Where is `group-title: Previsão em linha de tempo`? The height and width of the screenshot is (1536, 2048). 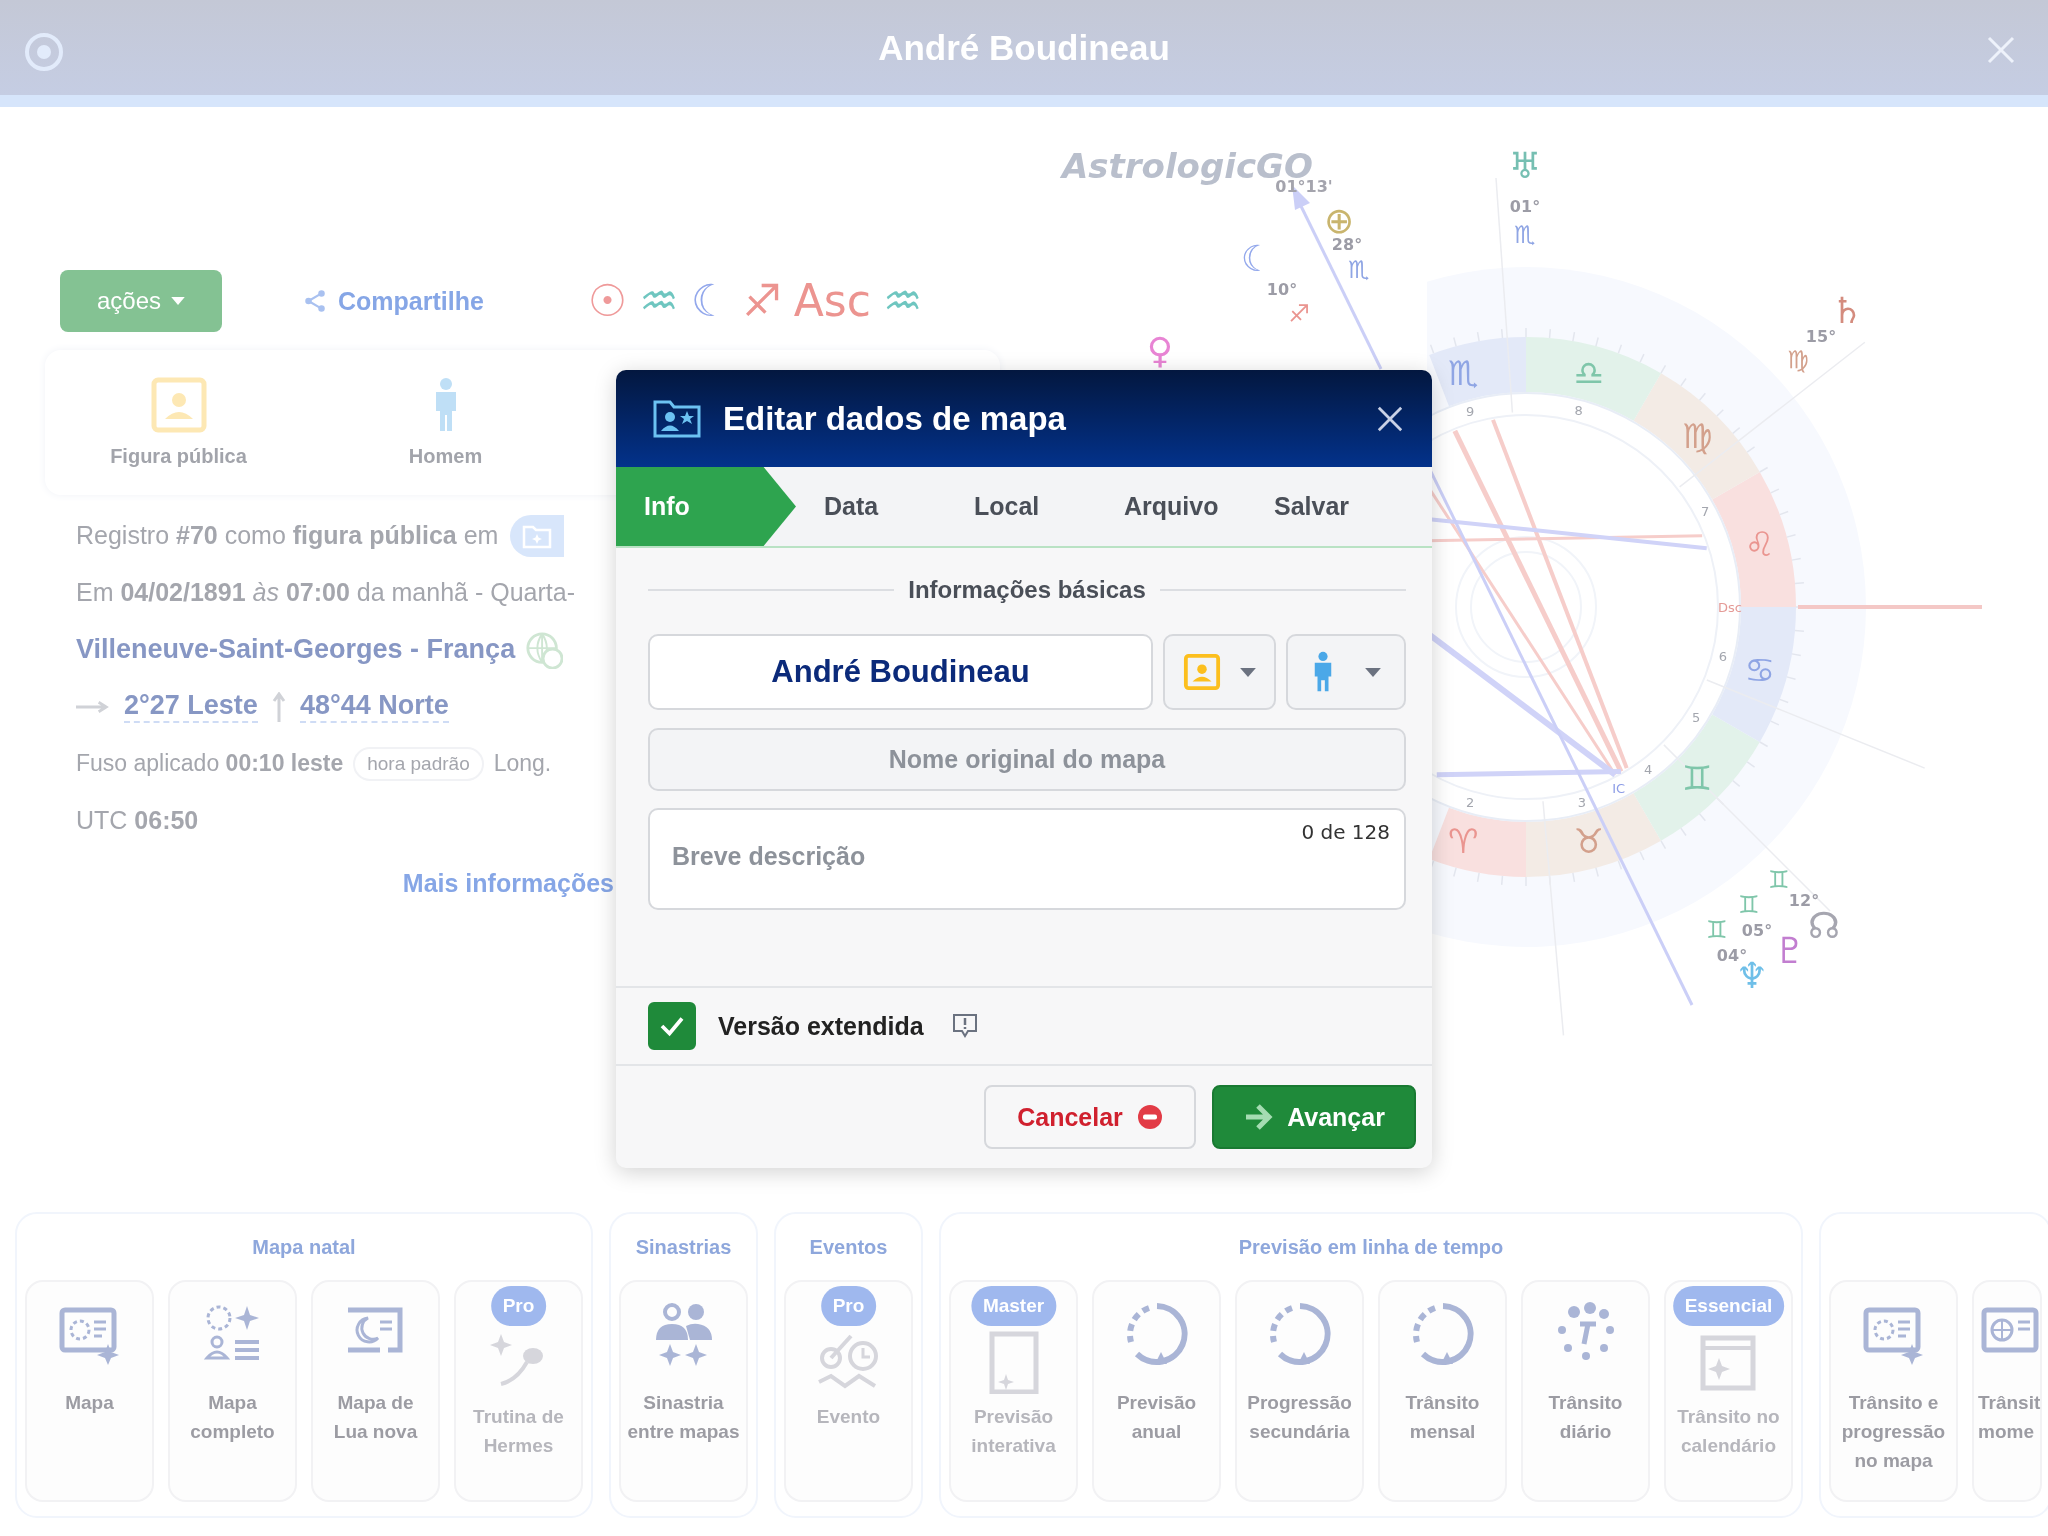
group-title: Previsão em linha de tempo is located at coordinates (1371, 1247).